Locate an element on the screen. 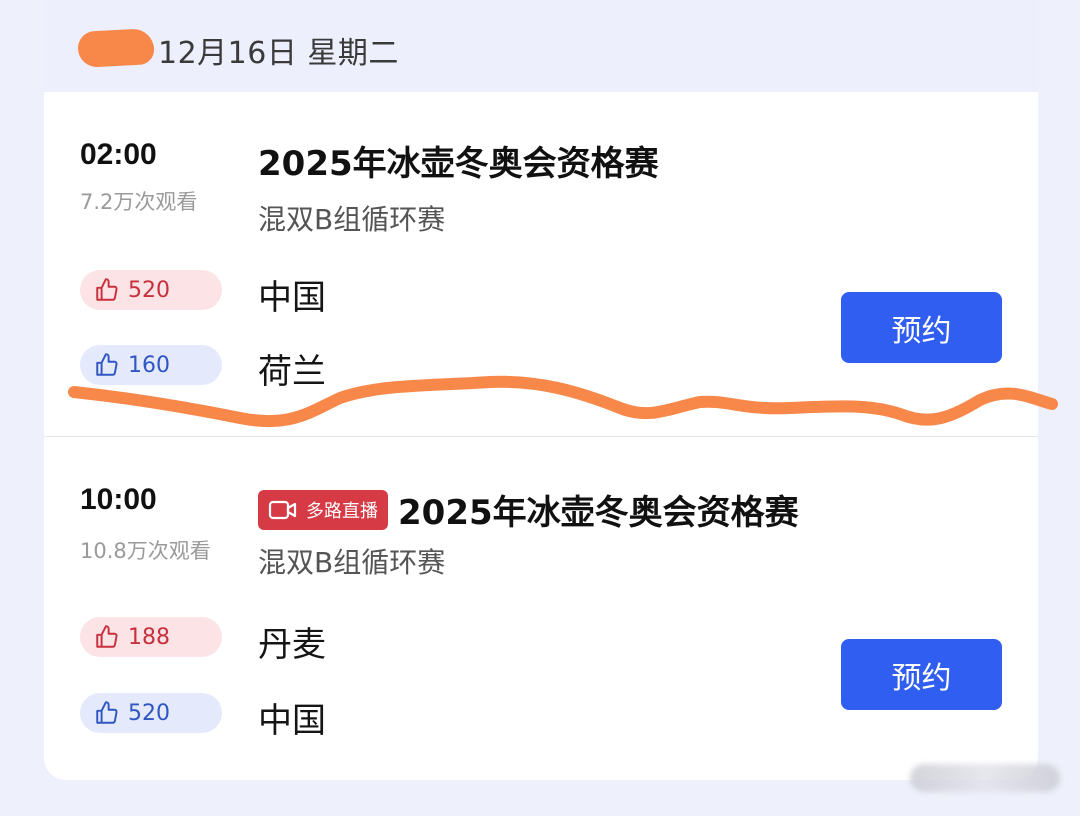 Image resolution: width=1080 pixels, height=816 pixels. match-title-row: 多路直播 2025年冰壶冬奥会资格赛 is located at coordinates (528, 509).